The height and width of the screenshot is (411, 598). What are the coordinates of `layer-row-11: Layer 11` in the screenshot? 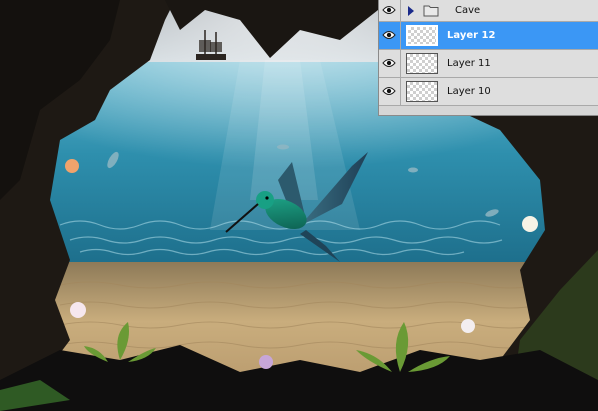 It's located at (488, 64).